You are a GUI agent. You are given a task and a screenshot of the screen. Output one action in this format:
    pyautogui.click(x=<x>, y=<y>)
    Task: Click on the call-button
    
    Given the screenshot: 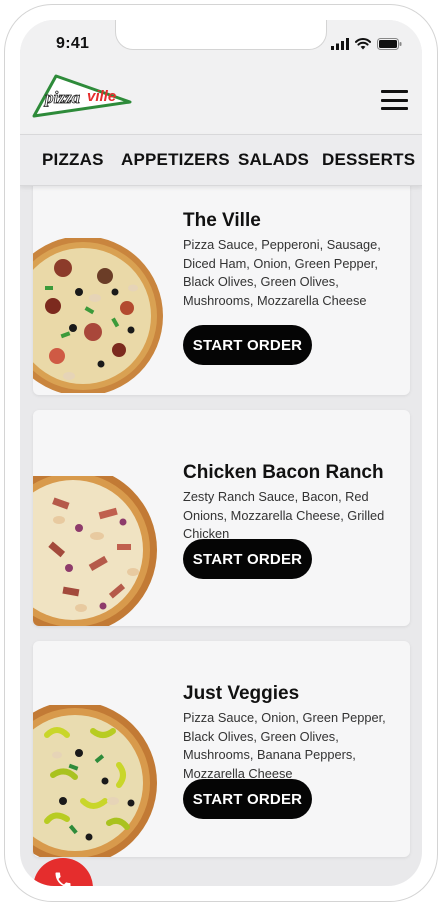 What is the action you would take?
    pyautogui.click(x=63, y=872)
    